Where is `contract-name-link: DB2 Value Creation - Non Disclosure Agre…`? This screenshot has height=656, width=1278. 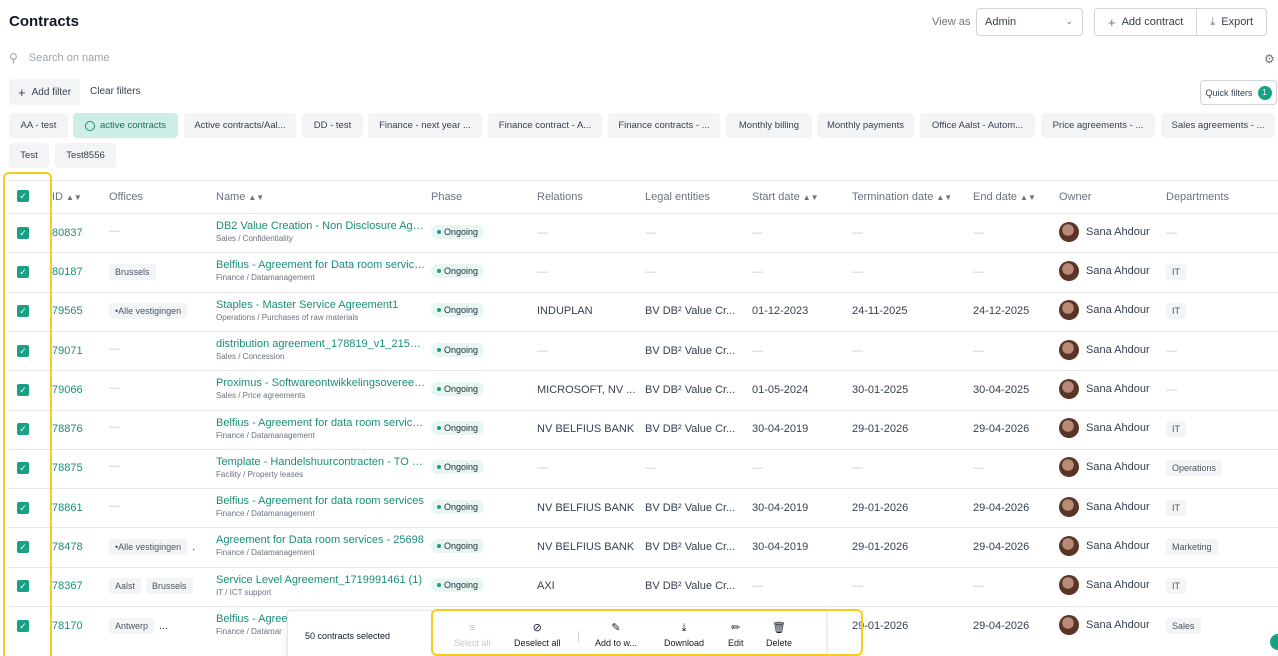
contract-name-link: DB2 Value Creation - Non Disclosure Agre… is located at coordinates (321, 226).